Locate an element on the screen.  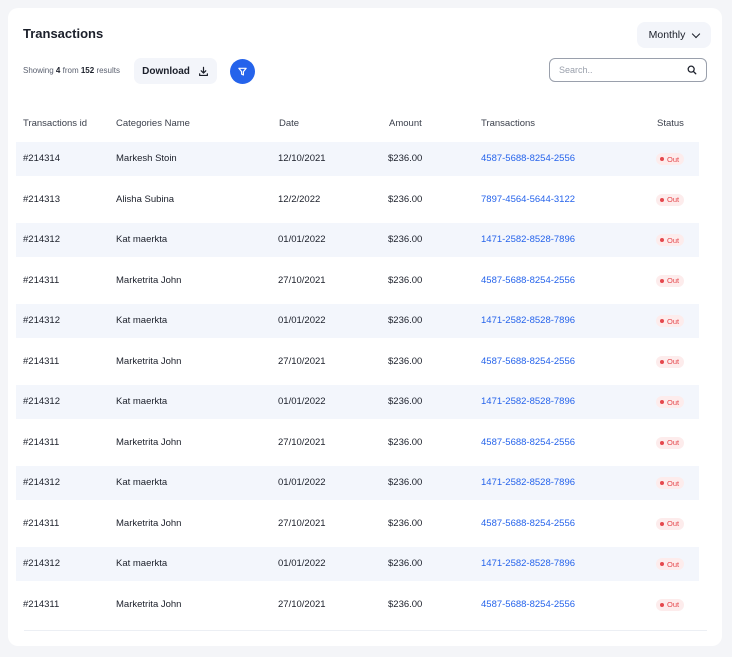
showing-suffix: results is located at coordinates (108, 70).